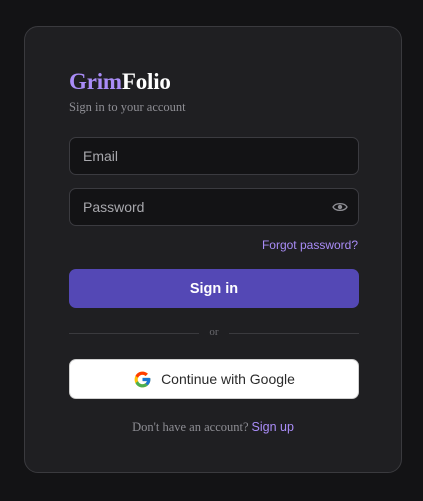 The image size is (423, 501). Describe the element at coordinates (214, 288) in the screenshot. I see `sign-in-button: Sign in` at that location.